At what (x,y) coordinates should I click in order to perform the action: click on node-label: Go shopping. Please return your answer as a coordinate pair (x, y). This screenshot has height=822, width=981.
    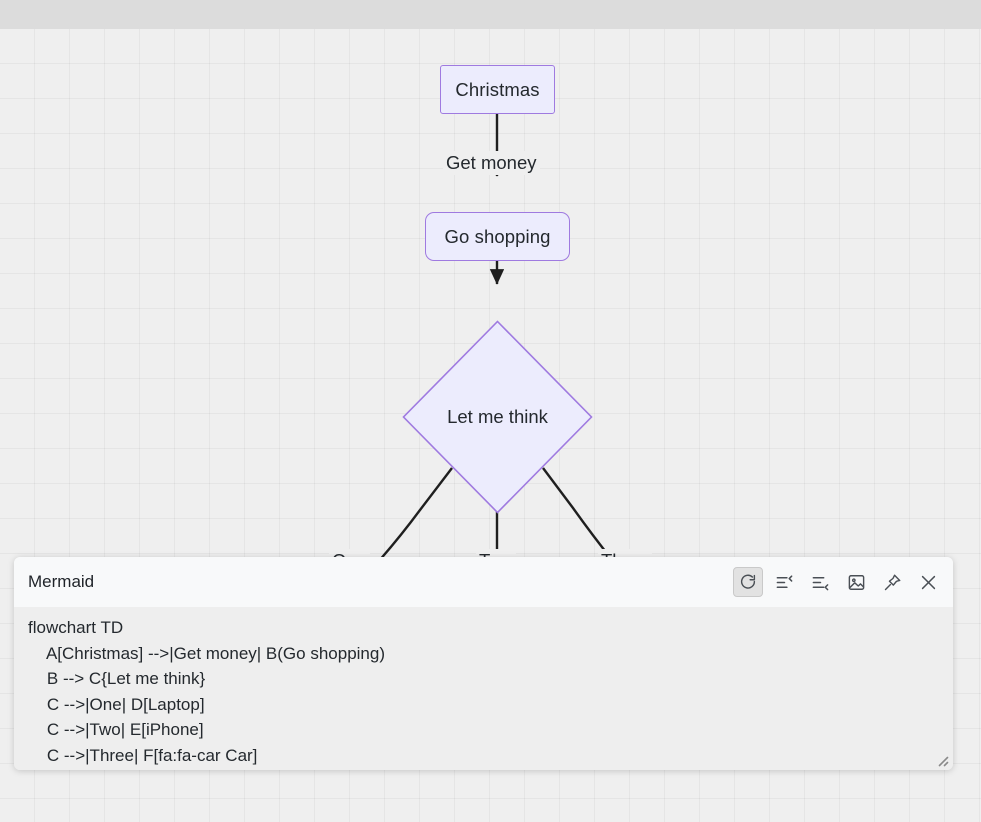
    Looking at the image, I should click on (497, 236).